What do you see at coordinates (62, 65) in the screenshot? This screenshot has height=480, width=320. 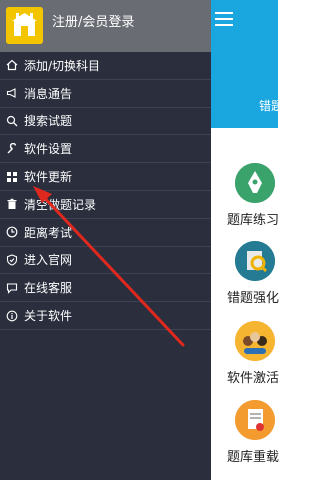 I see `menu-item-label: 添加/切换科目` at bounding box center [62, 65].